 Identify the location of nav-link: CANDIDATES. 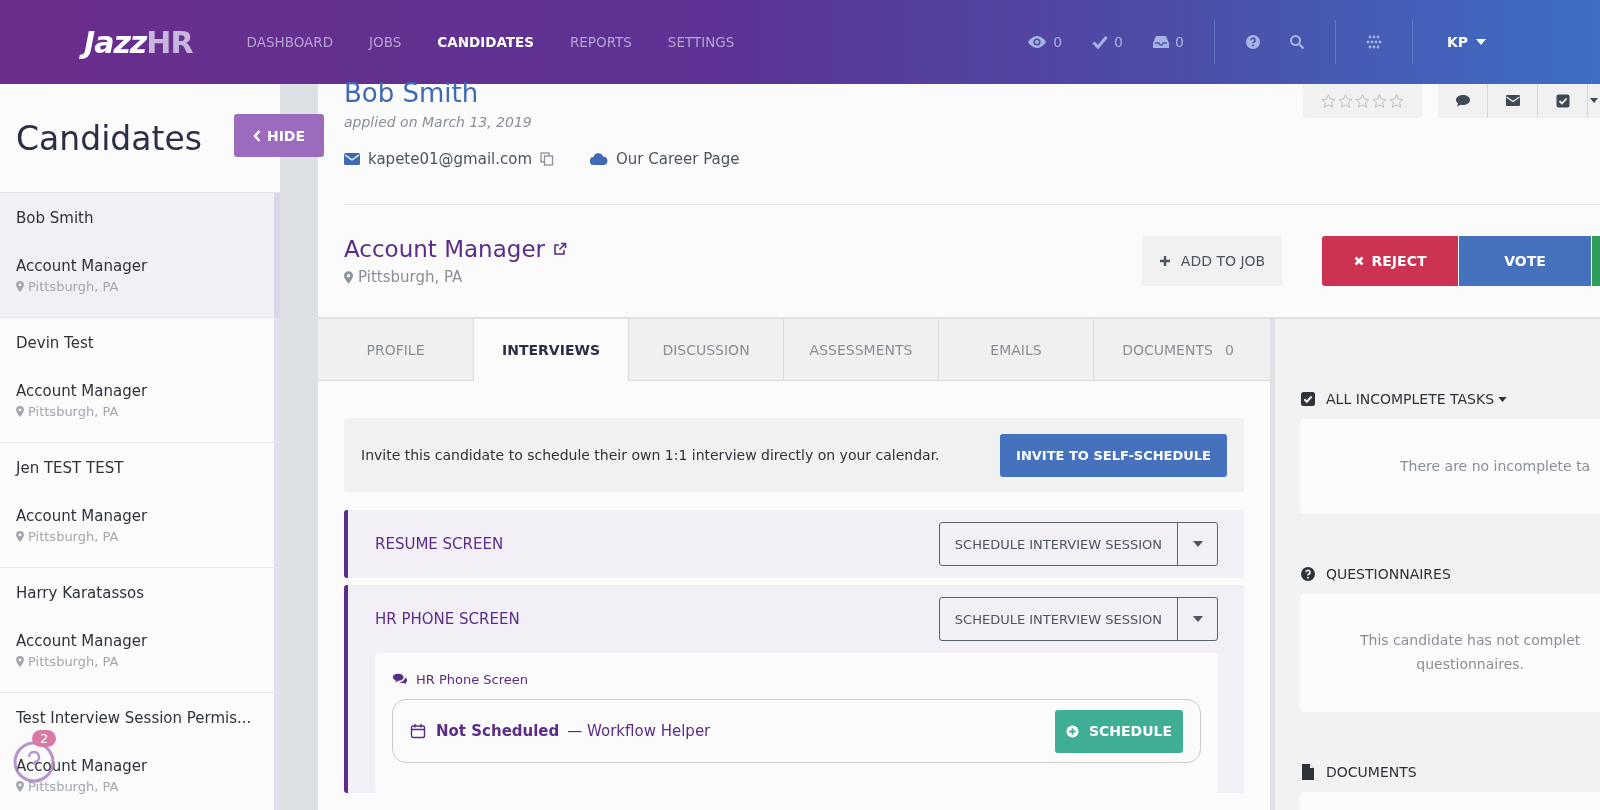
(485, 42).